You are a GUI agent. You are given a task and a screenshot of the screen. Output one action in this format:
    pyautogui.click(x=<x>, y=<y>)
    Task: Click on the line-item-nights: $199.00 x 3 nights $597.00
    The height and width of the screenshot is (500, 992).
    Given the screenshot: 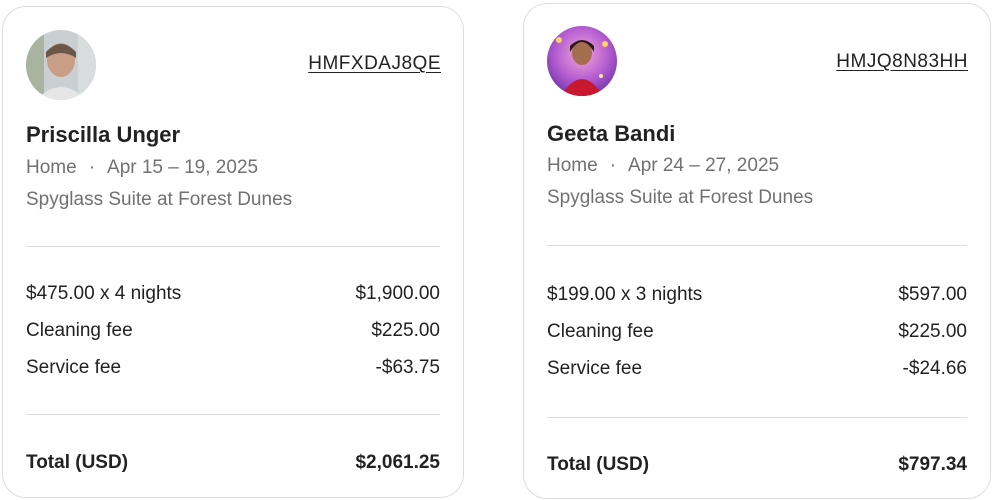 What is the action you would take?
    pyautogui.click(x=757, y=295)
    